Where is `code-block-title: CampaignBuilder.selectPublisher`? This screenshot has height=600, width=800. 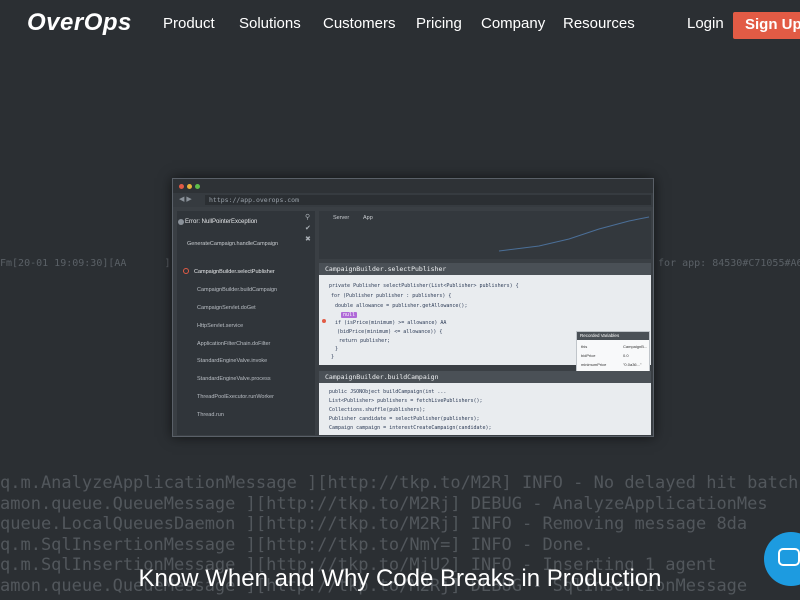
code-block-title: CampaignBuilder.selectPublisher is located at coordinates (485, 269).